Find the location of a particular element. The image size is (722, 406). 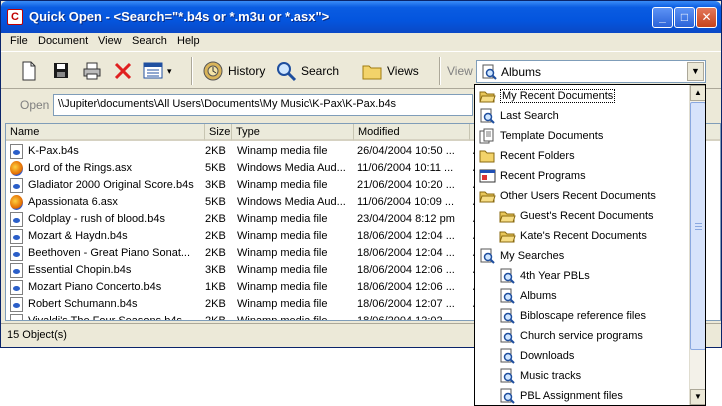

minimize-button: _ is located at coordinates (662, 17).